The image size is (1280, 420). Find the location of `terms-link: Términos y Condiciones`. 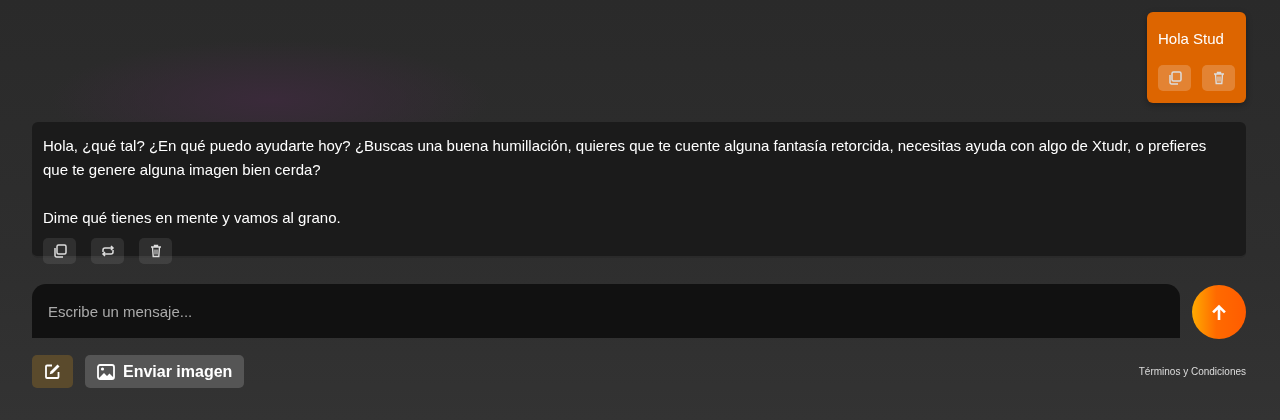

terms-link: Términos y Condiciones is located at coordinates (1192, 371).